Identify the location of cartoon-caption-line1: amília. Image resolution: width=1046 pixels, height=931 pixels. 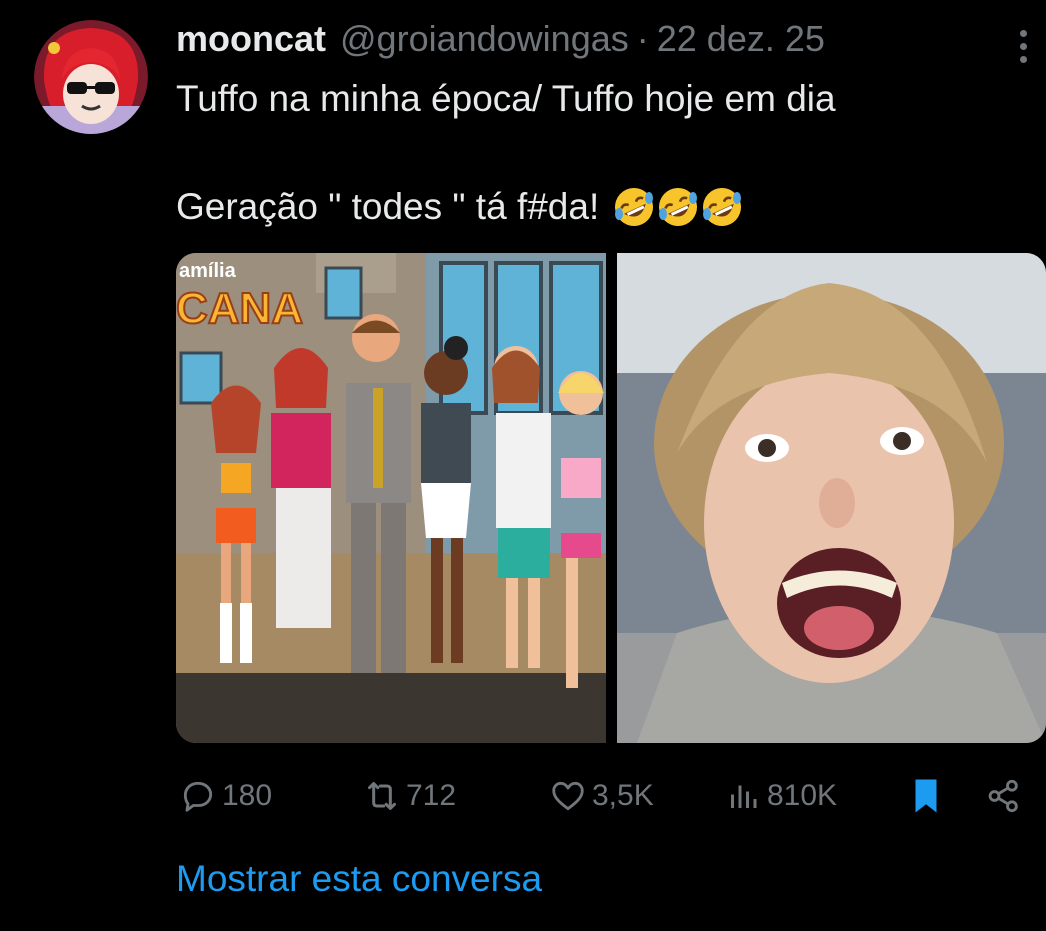
(208, 271).